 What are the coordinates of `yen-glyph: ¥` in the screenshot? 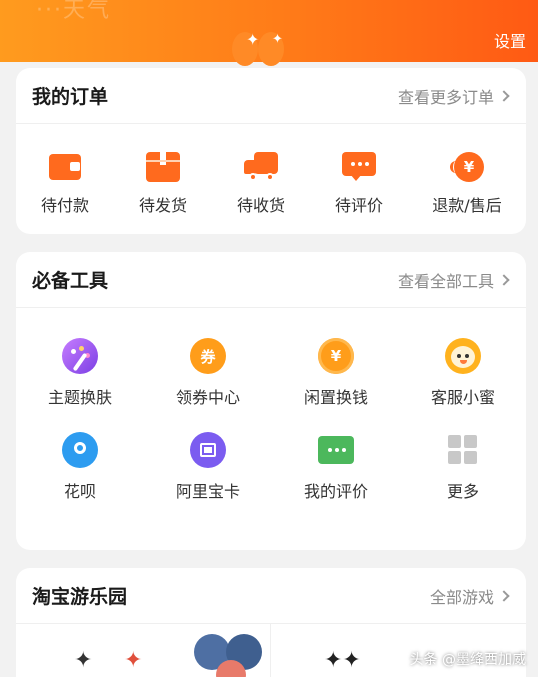 It's located at (336, 356).